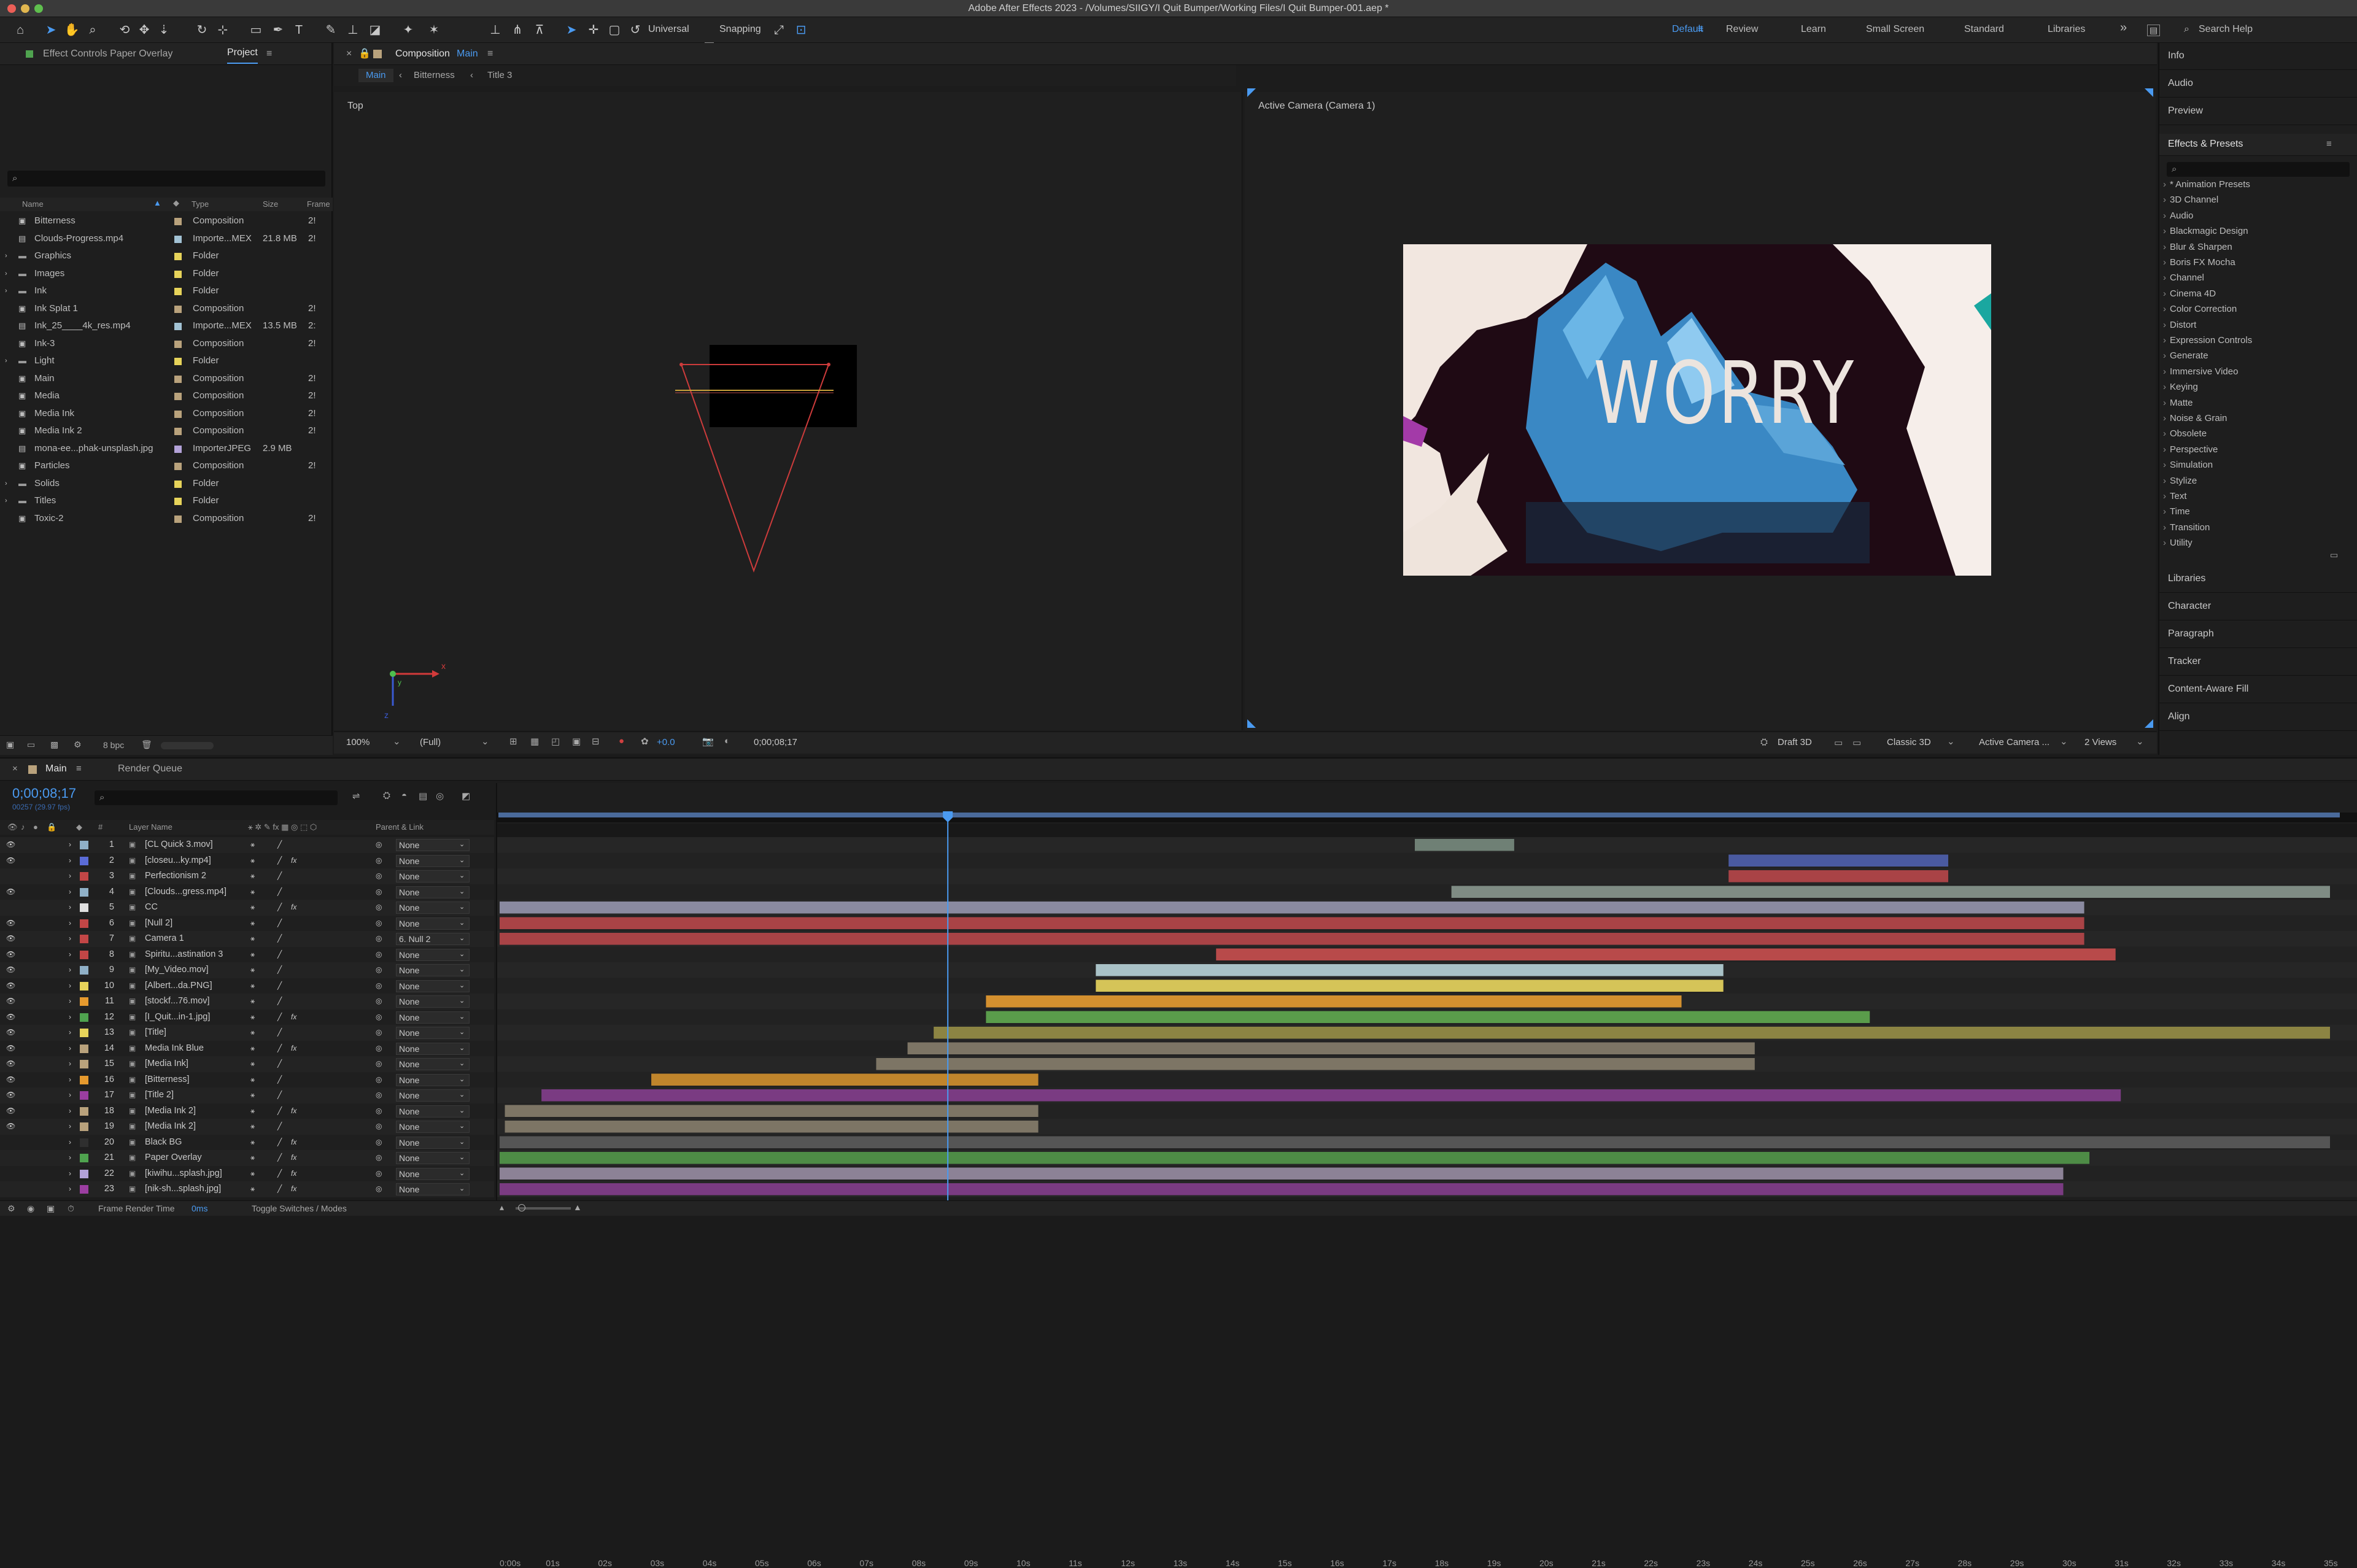 This screenshot has width=2357, height=1568. Describe the element at coordinates (30, 1209) in the screenshot. I see `transfer-controls-icon: ◉` at that location.